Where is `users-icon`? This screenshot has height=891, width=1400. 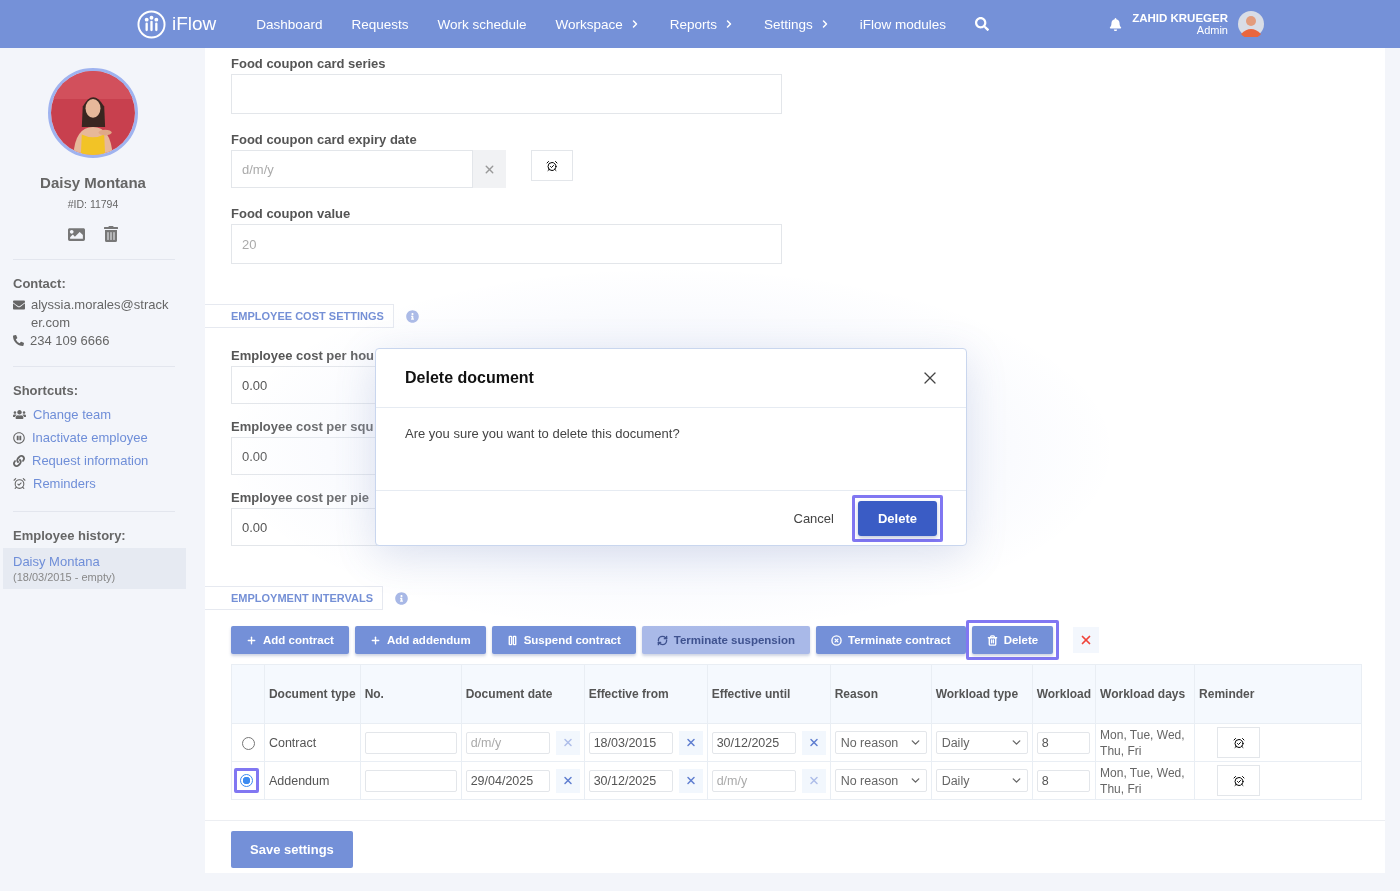
users-icon is located at coordinates (19, 414).